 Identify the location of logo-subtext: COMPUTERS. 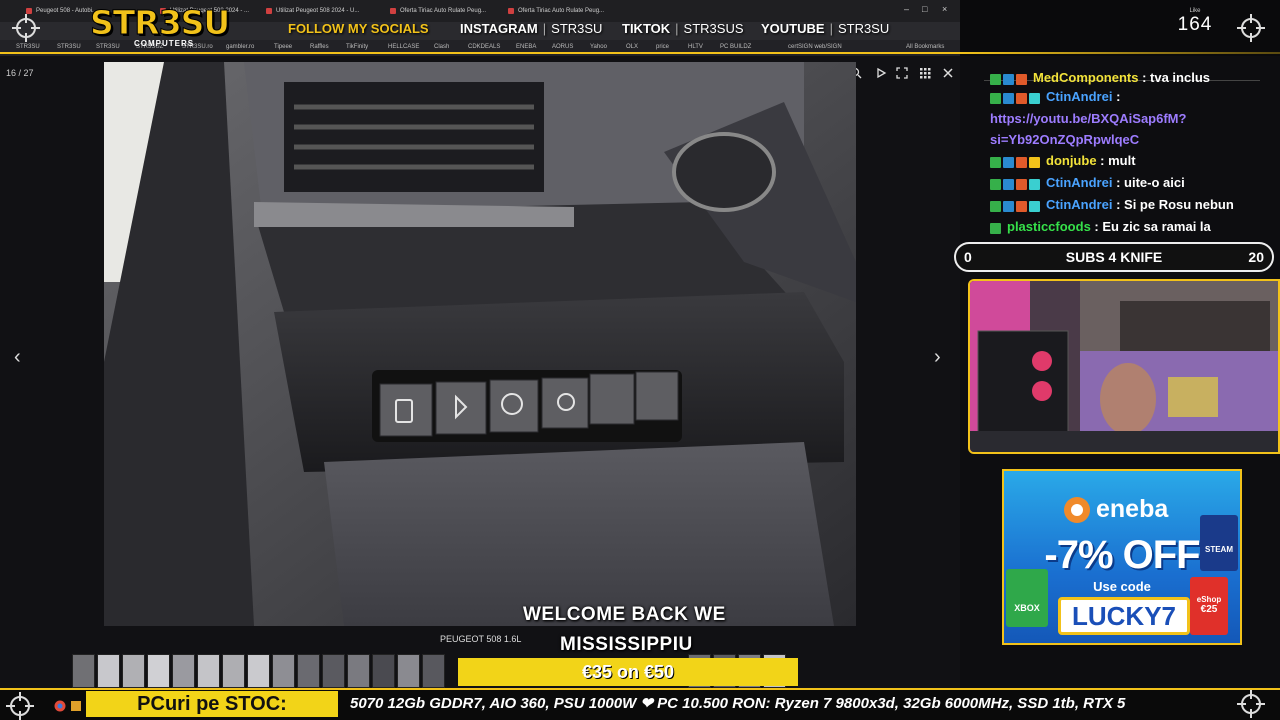
(164, 43).